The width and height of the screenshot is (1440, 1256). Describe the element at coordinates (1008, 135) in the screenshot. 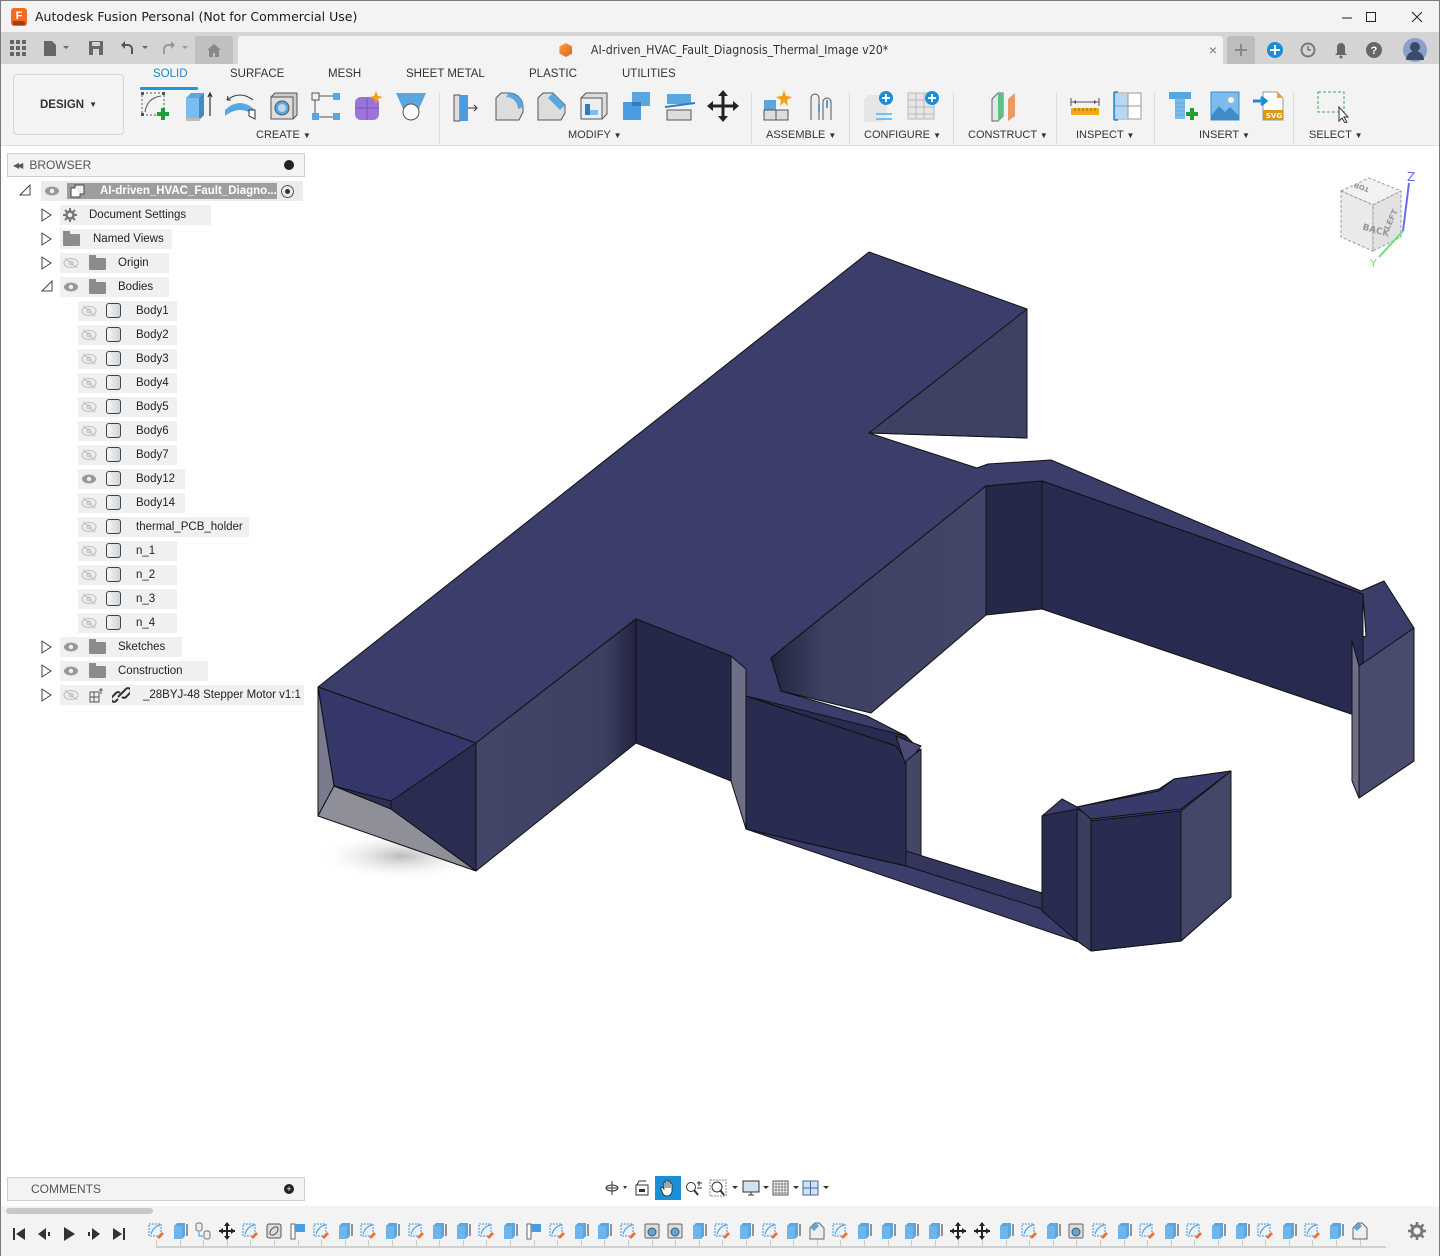

I see `construct-menu: CONSTRUCT ▼` at that location.